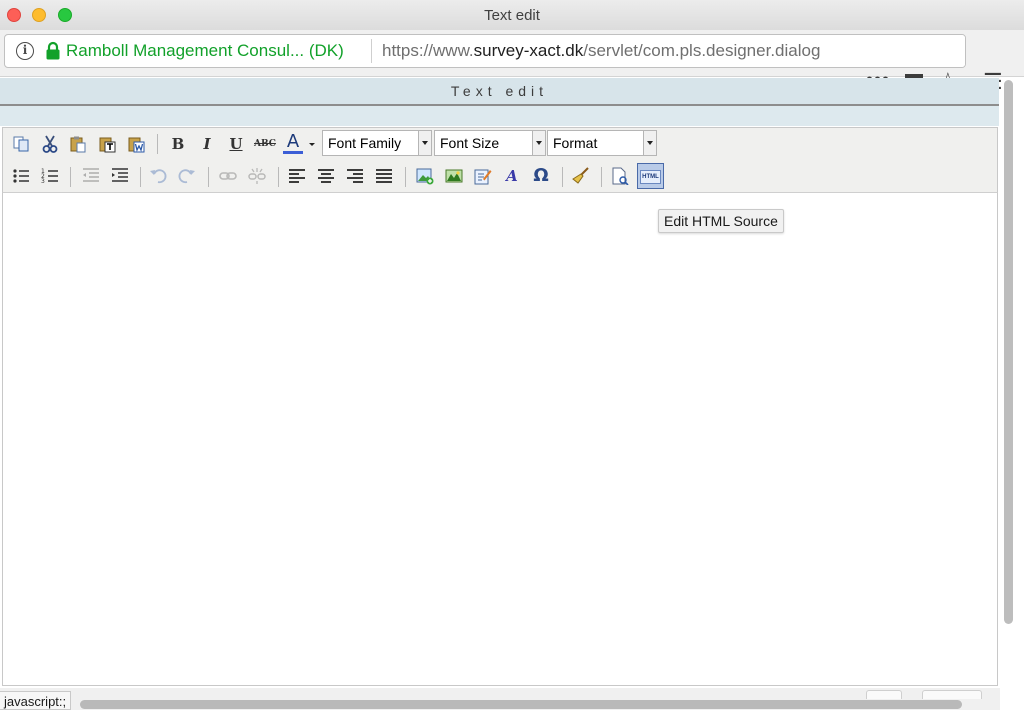 This screenshot has height=711, width=1024. I want to click on html-icon: HTML, so click(650, 176).